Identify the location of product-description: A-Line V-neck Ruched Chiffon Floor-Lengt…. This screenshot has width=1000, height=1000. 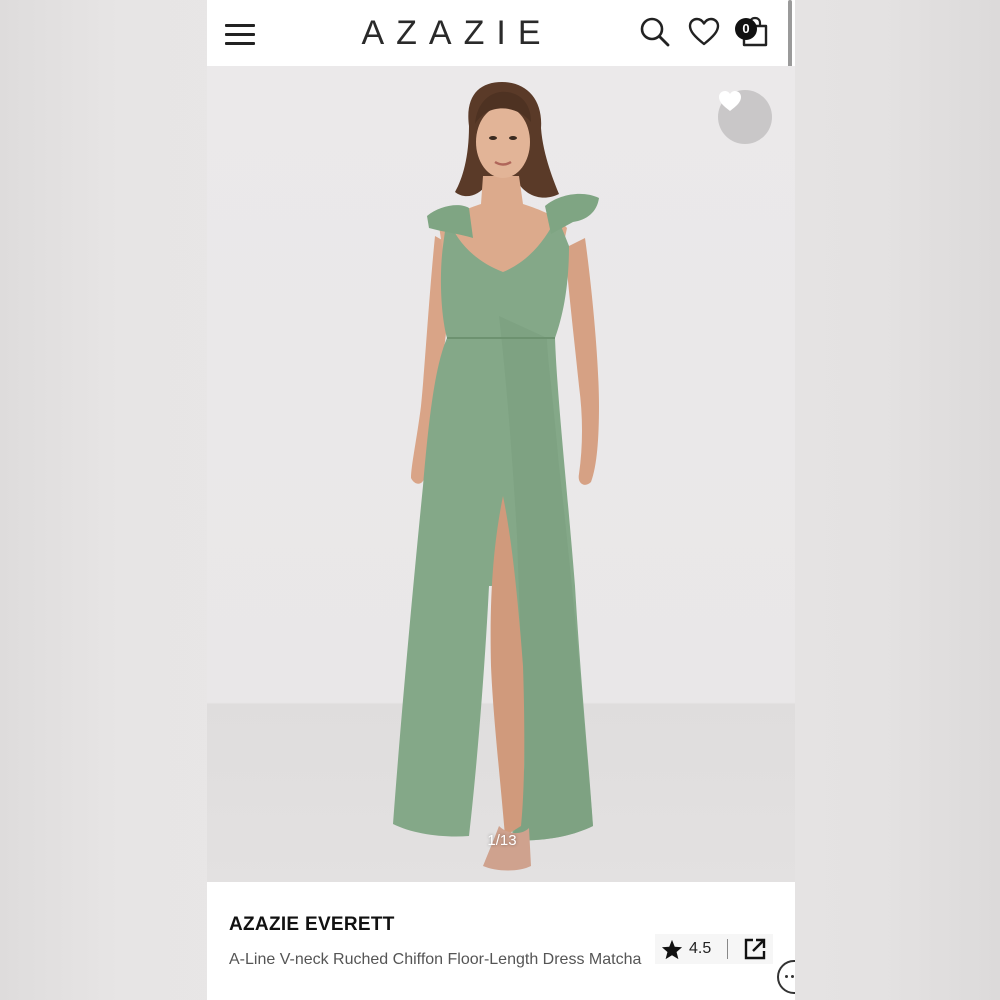
(435, 959).